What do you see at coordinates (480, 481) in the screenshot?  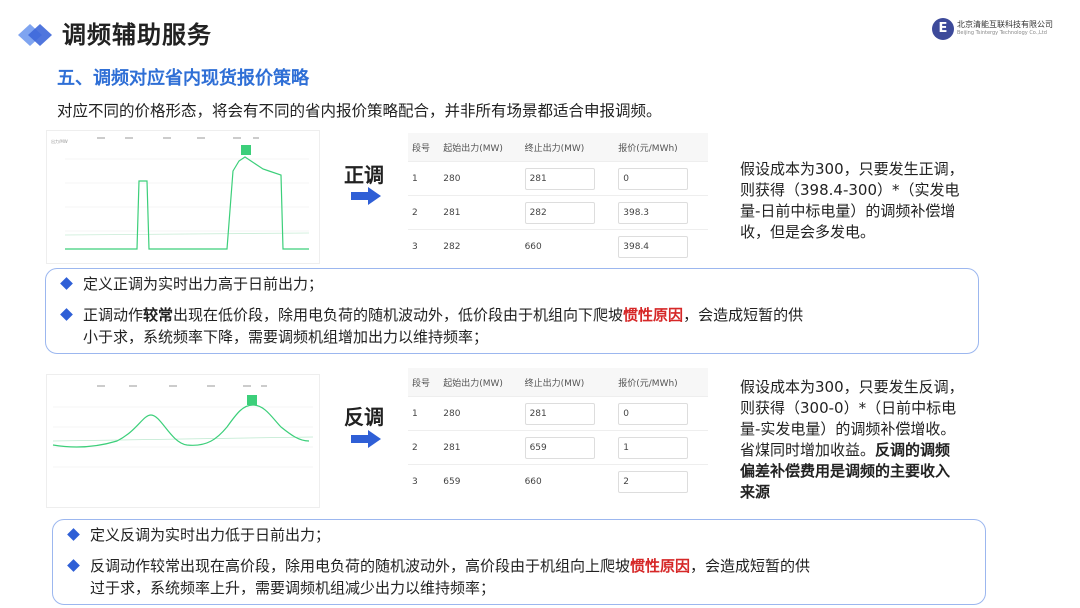 I see `start-output: 659` at bounding box center [480, 481].